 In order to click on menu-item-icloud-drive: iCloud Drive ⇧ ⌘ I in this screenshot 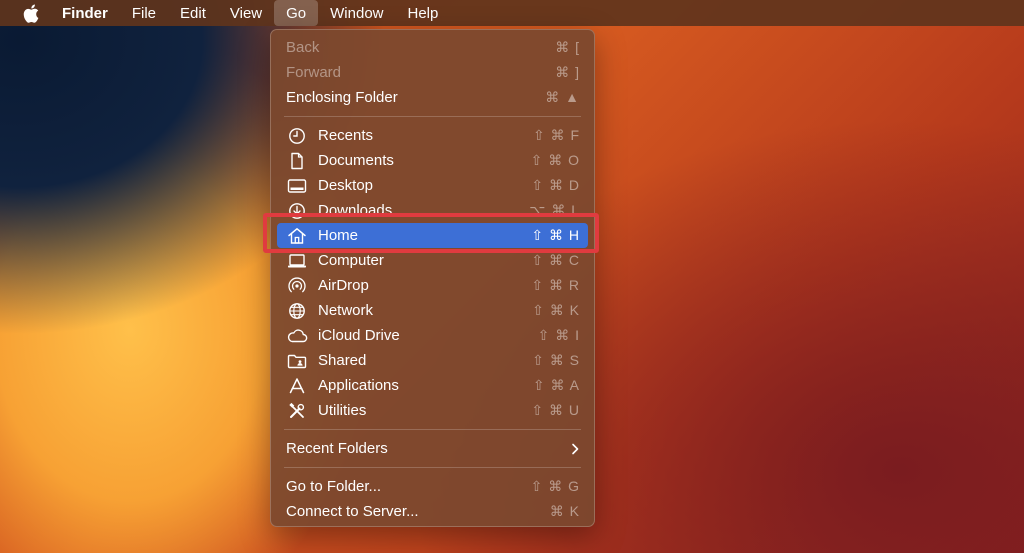, I will do `click(432, 335)`.